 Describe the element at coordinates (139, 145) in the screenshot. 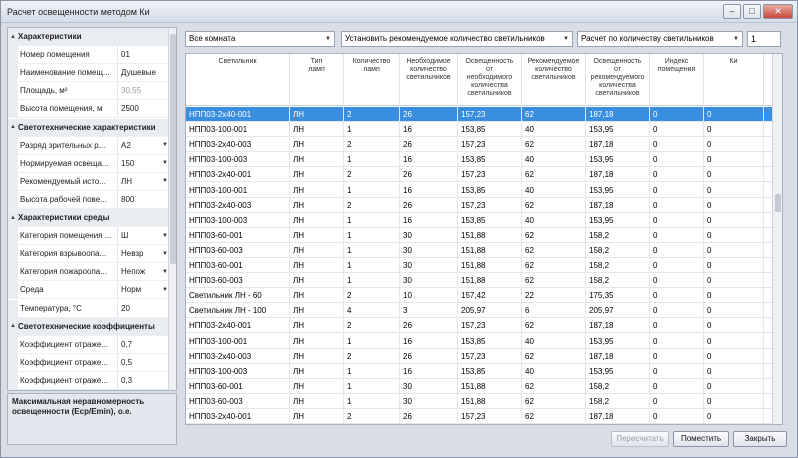

I see `property-value: А2` at that location.